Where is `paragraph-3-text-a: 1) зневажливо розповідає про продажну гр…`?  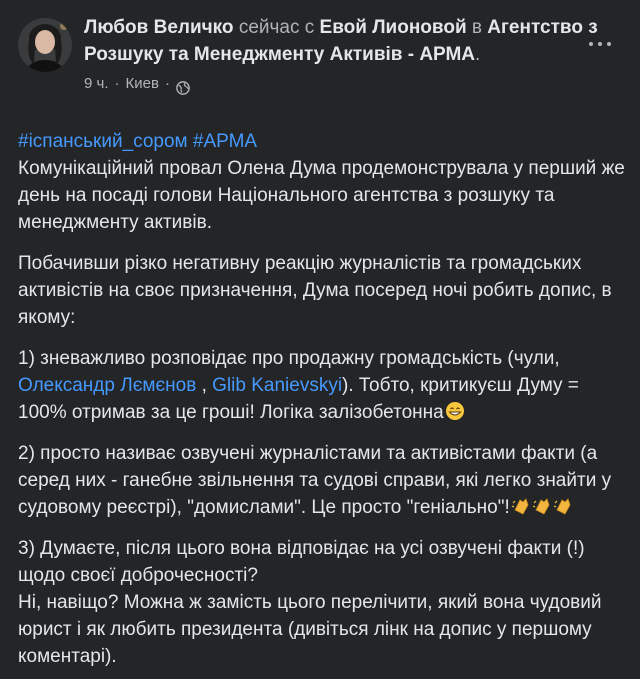
paragraph-3-text-a: 1) зневажливо розповідає про продажну гр… is located at coordinates (289, 358).